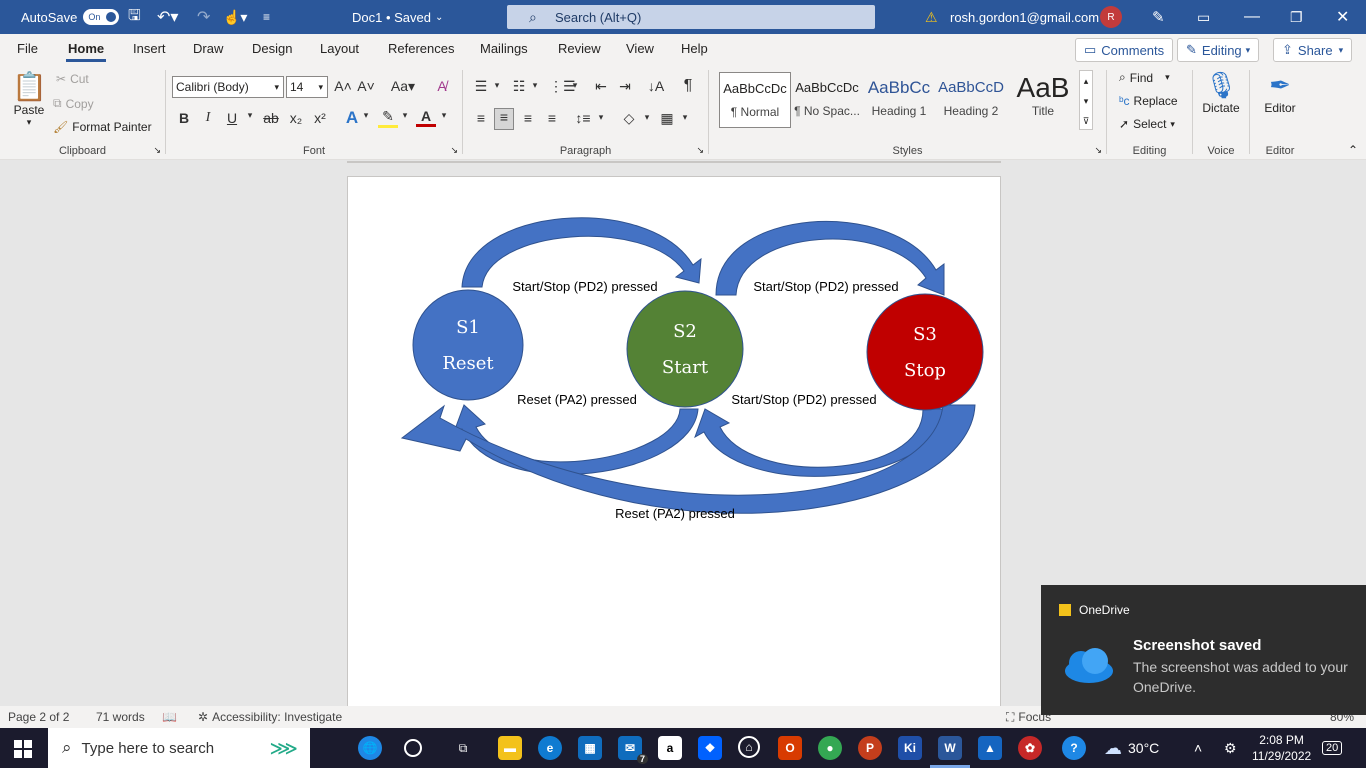  What do you see at coordinates (670, 748) in the screenshot?
I see `amazon-icon: a` at bounding box center [670, 748].